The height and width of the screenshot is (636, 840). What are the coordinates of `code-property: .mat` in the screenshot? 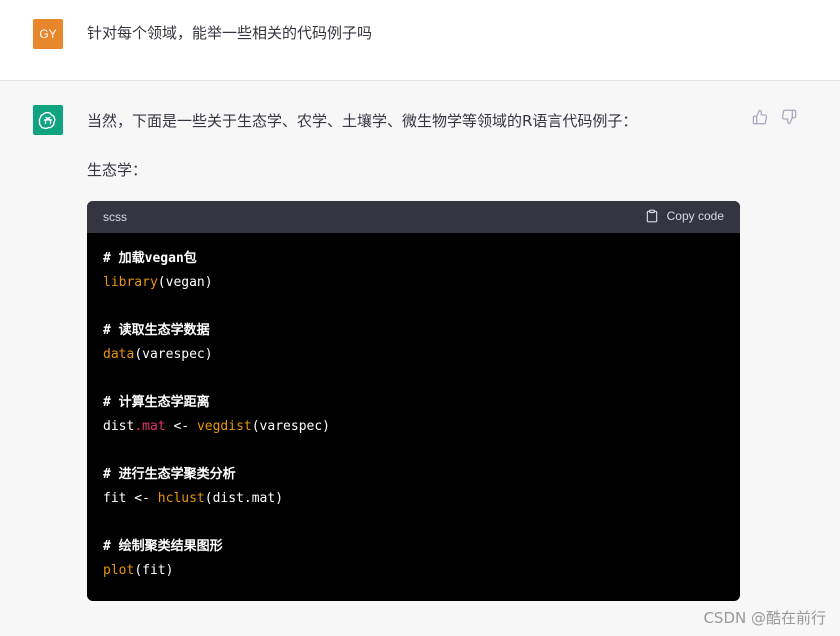 It's located at (150, 426).